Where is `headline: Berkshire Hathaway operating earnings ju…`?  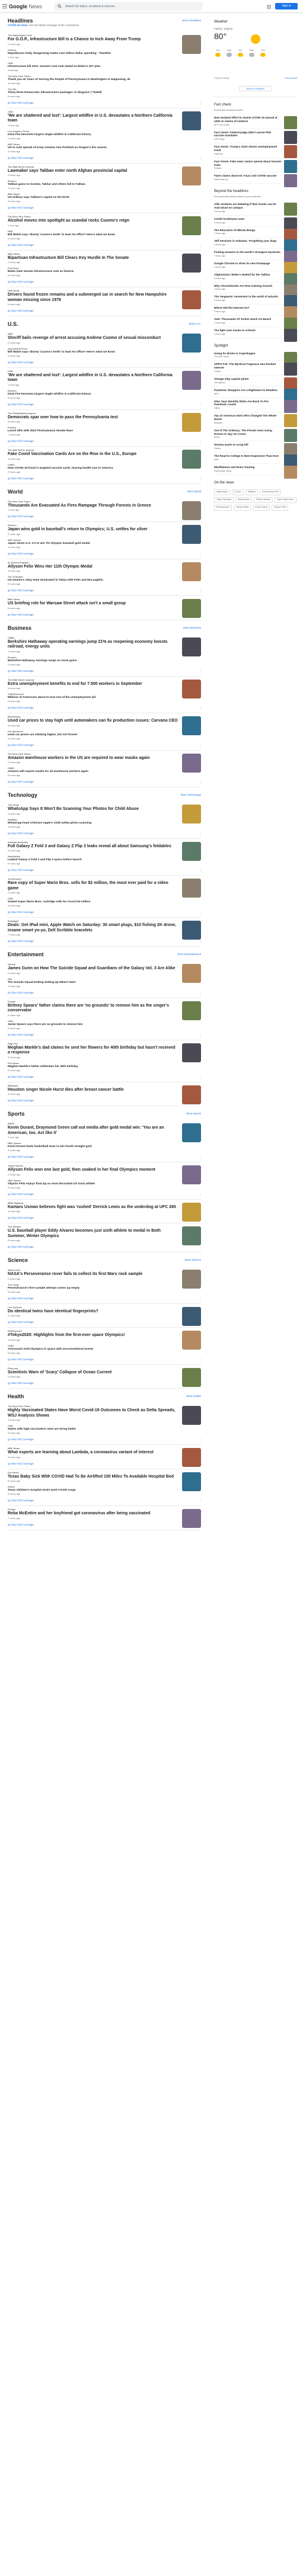
headline: Berkshire Hathaway operating earnings ju… is located at coordinates (93, 645).